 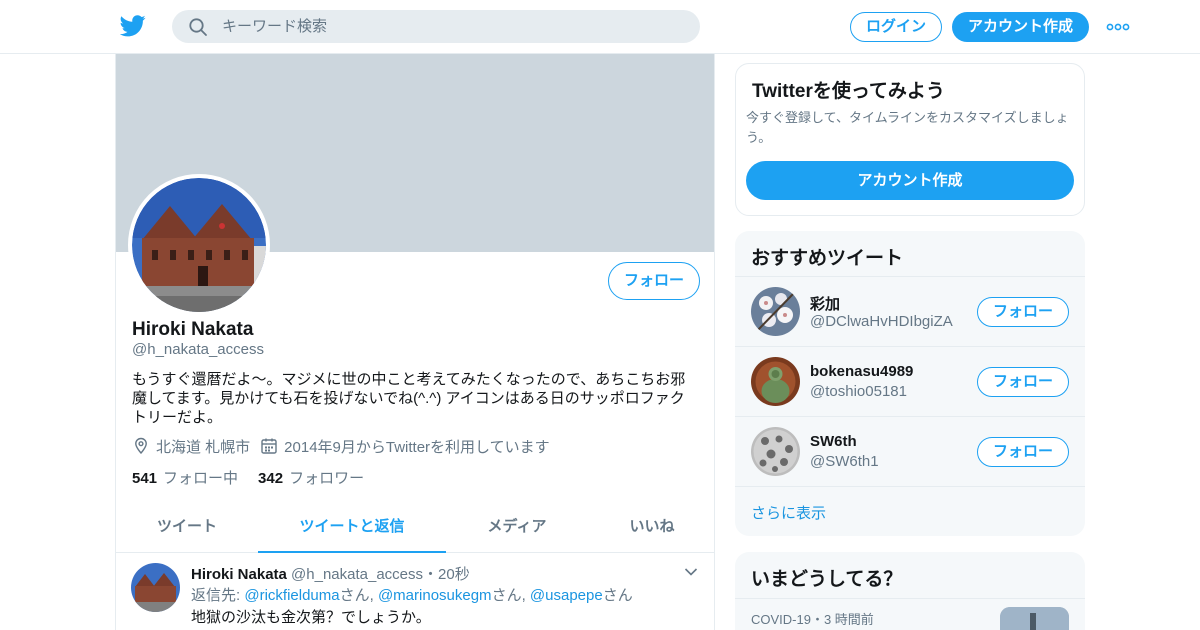 I want to click on profile-bio-line: トリーだよ。, so click(x=177, y=417).